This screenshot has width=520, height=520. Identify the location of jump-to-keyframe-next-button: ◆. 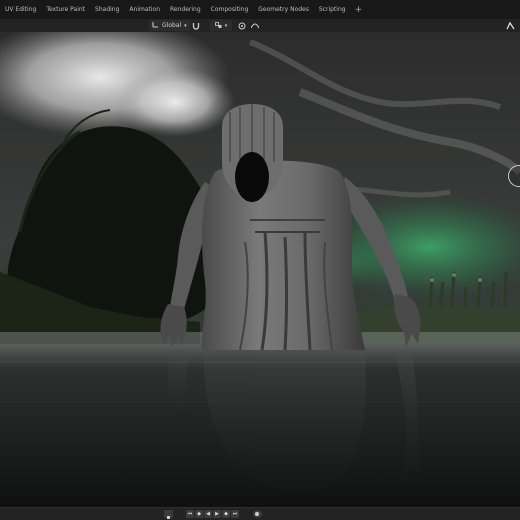
(226, 514).